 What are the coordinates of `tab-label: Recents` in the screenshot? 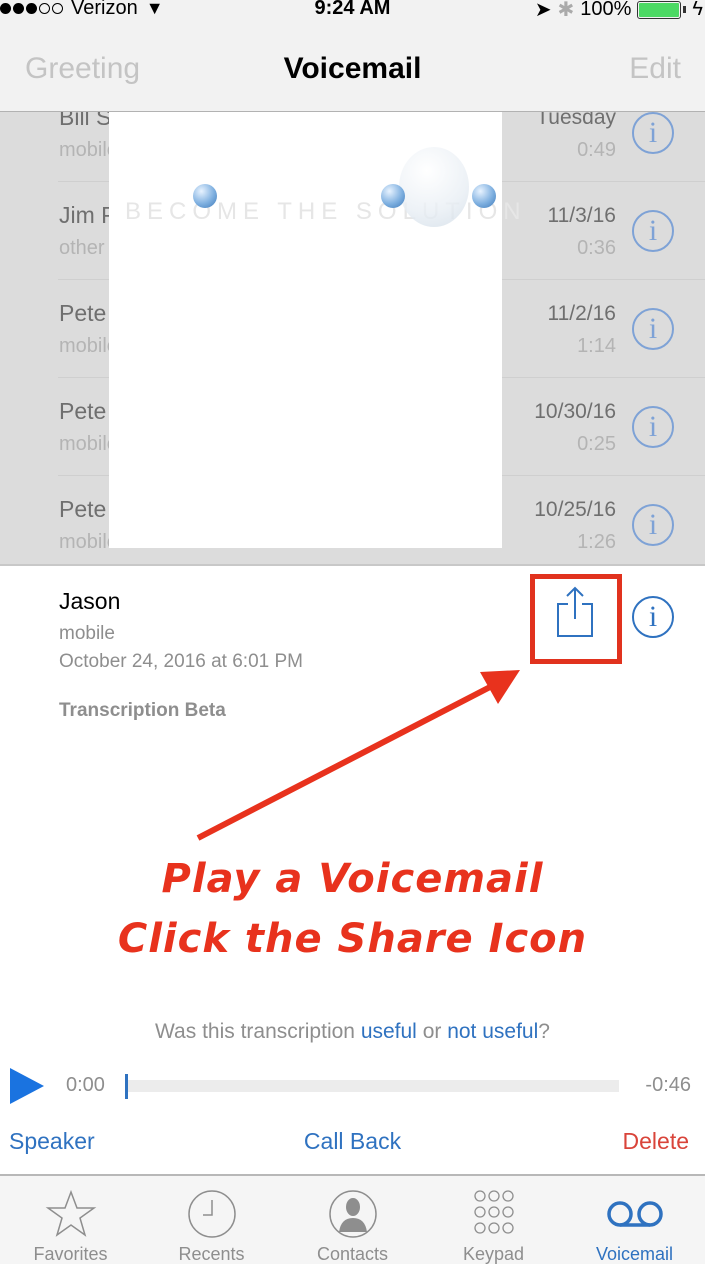 It's located at (211, 1254).